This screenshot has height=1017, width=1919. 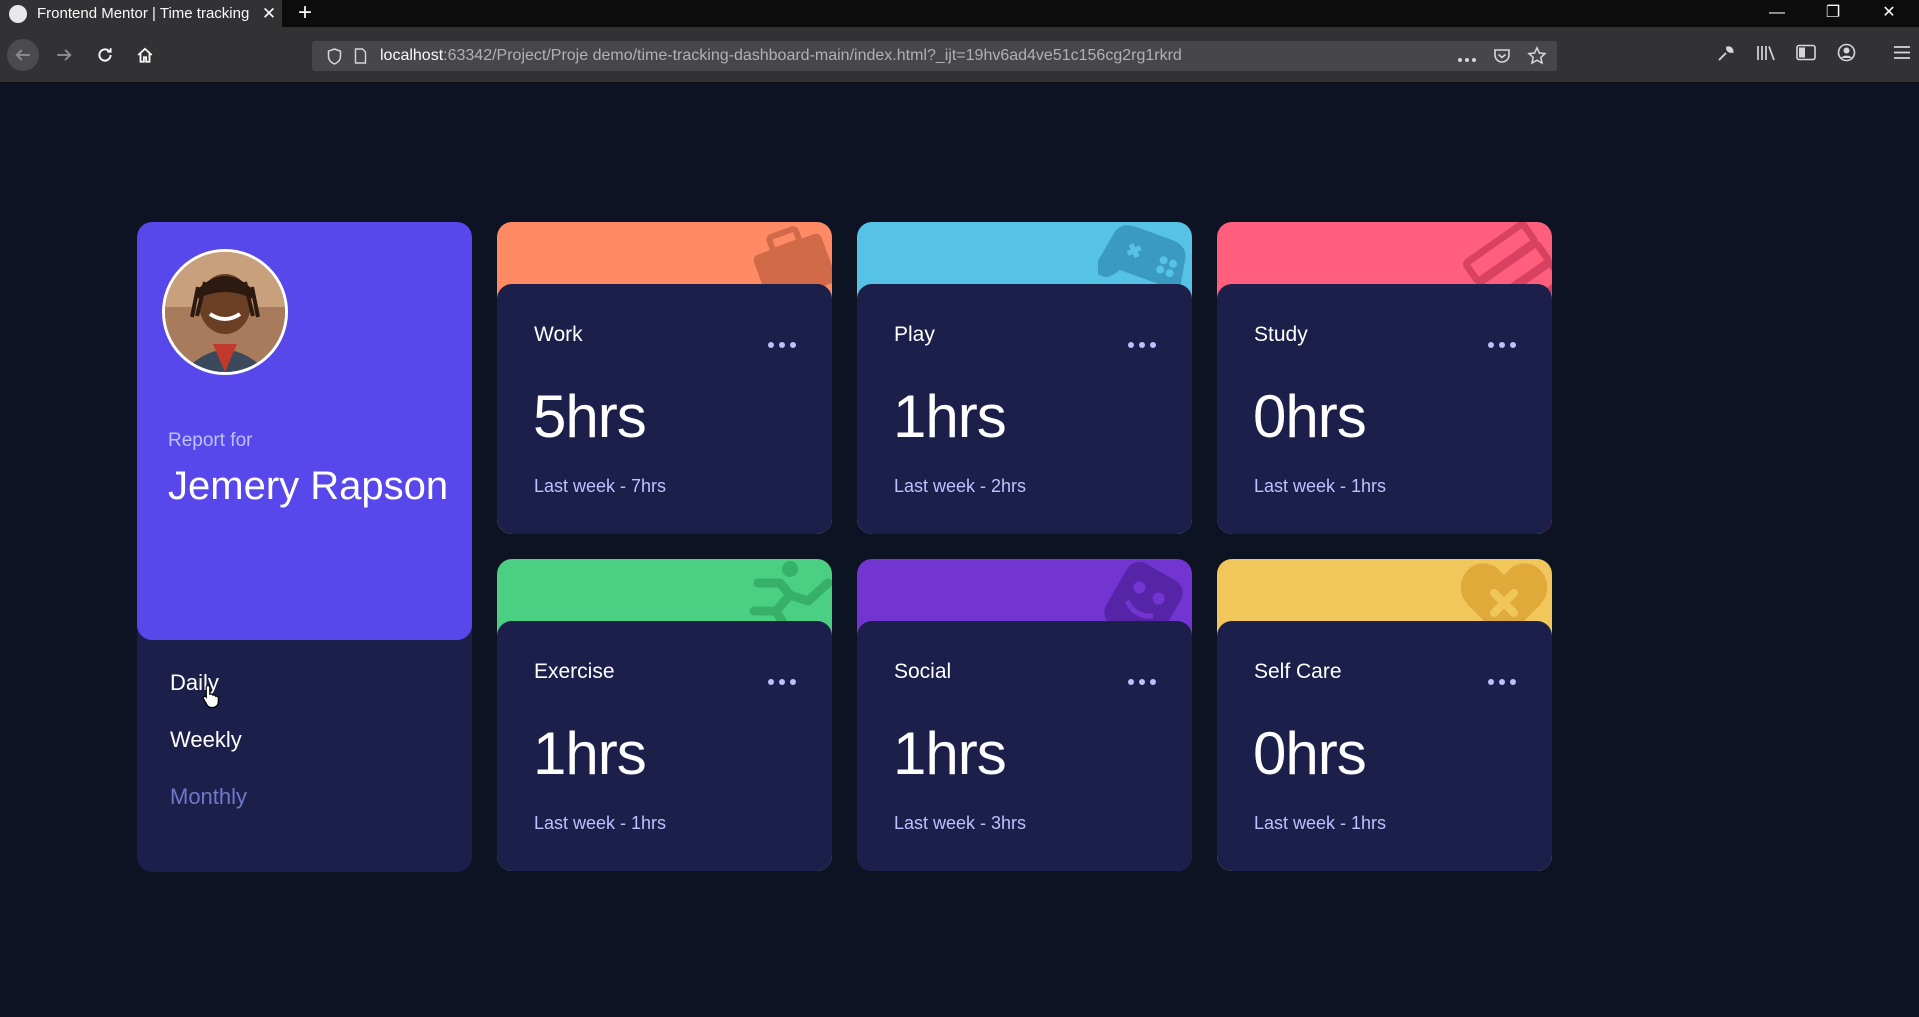 What do you see at coordinates (225, 312) in the screenshot?
I see `avatar` at bounding box center [225, 312].